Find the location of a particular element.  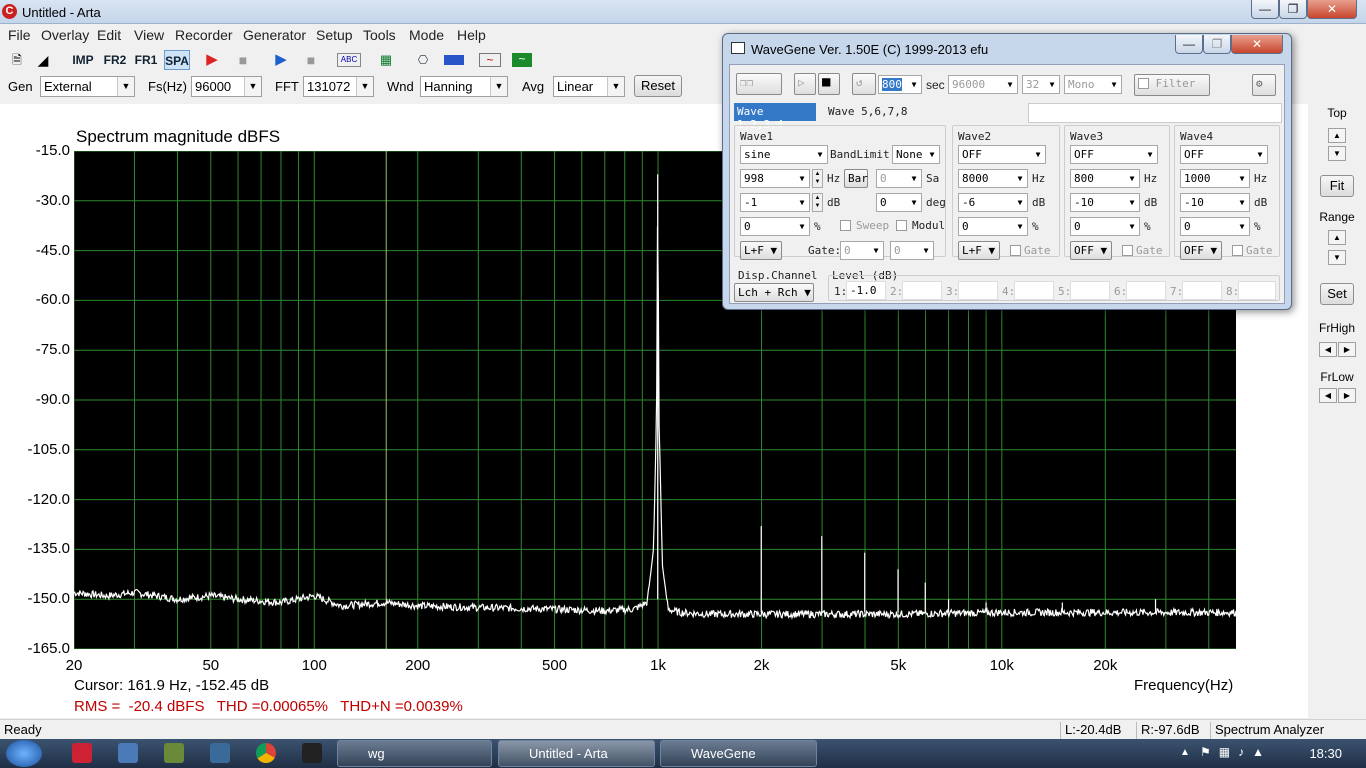

avg-select: Linear ▼ is located at coordinates (589, 86).